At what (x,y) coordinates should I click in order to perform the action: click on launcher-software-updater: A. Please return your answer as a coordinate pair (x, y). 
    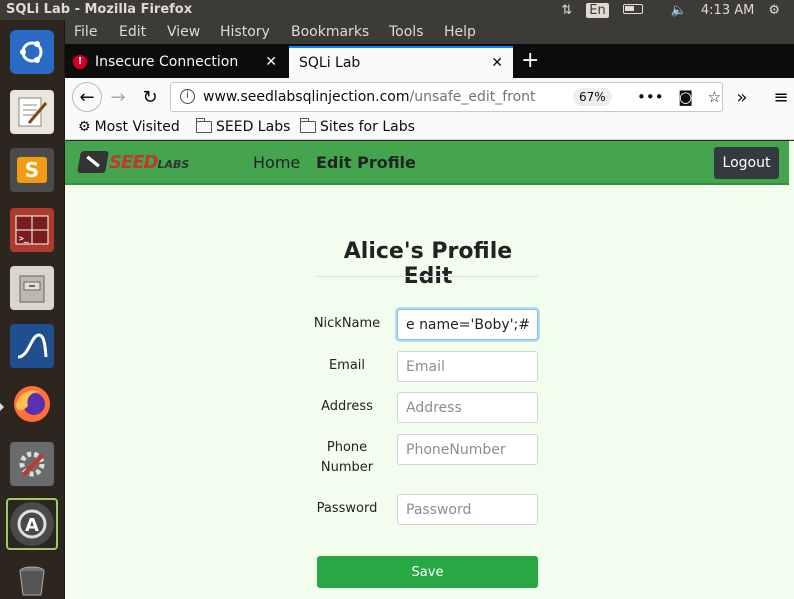
    Looking at the image, I should click on (32, 524).